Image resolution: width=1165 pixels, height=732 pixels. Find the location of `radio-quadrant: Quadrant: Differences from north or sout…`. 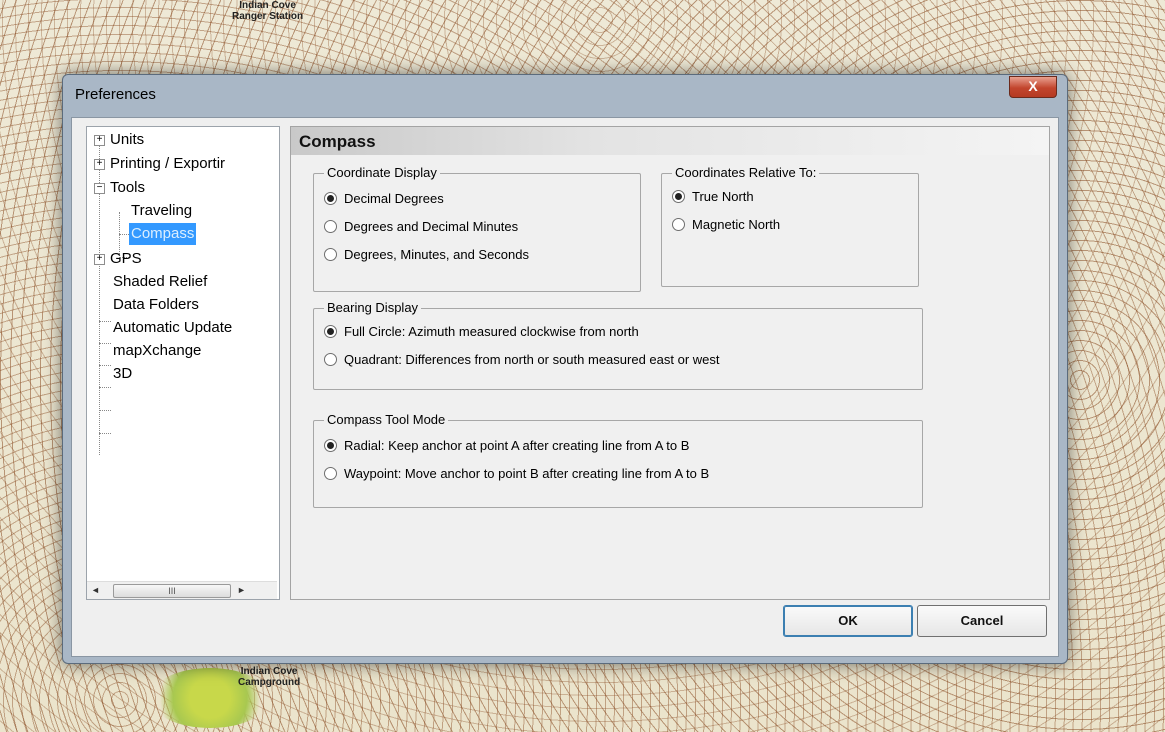

radio-quadrant: Quadrant: Differences from north or sout… is located at coordinates (522, 360).